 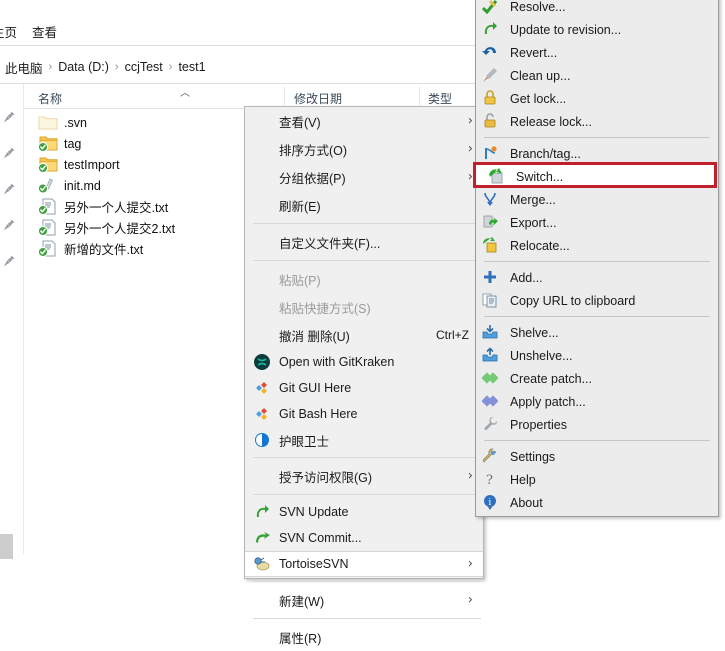 What do you see at coordinates (116, 208) in the screenshot?
I see `file-name: 另外一个人提交.txt` at bounding box center [116, 208].